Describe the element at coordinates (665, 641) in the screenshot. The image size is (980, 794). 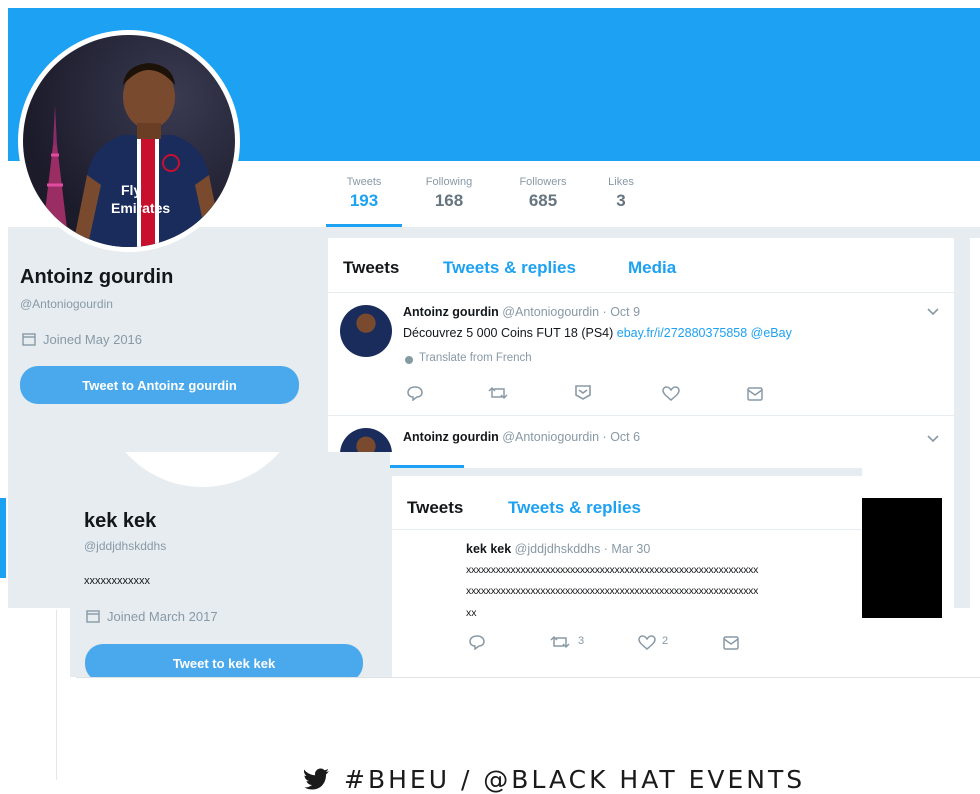
I see `like-count: 2` at that location.